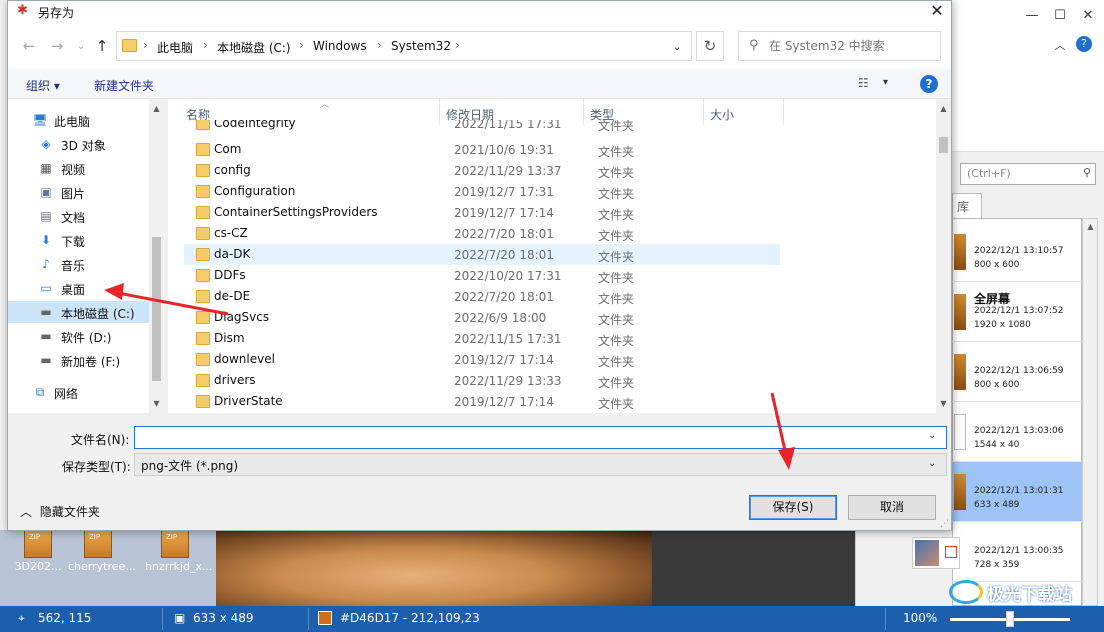 The height and width of the screenshot is (632, 1104). What do you see at coordinates (482, 317) in the screenshot?
I see `file-row: DiagSvcs 2022/6/9 18:00 文件夹` at bounding box center [482, 317].